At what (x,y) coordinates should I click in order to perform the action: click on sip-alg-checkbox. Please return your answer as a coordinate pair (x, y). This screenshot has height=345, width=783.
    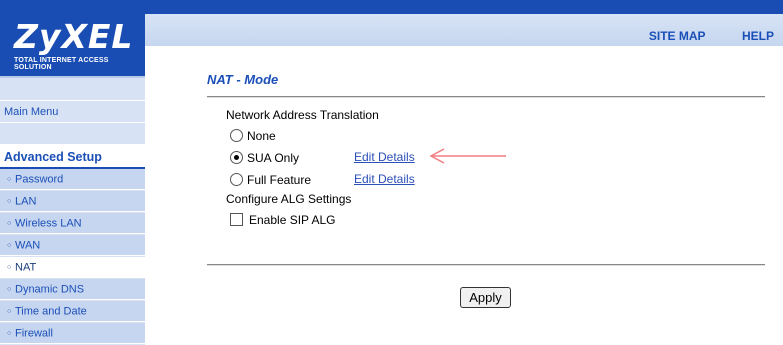
    Looking at the image, I should click on (236, 219).